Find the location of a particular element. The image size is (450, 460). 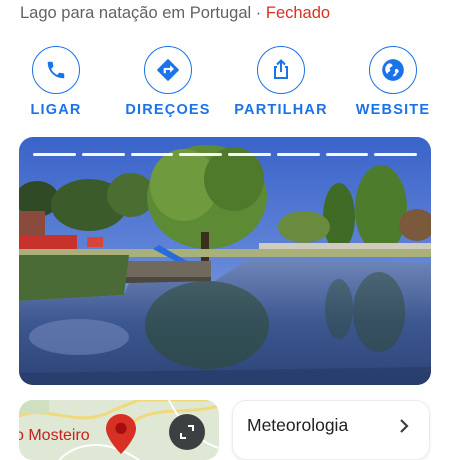

expand-icon is located at coordinates (187, 432).